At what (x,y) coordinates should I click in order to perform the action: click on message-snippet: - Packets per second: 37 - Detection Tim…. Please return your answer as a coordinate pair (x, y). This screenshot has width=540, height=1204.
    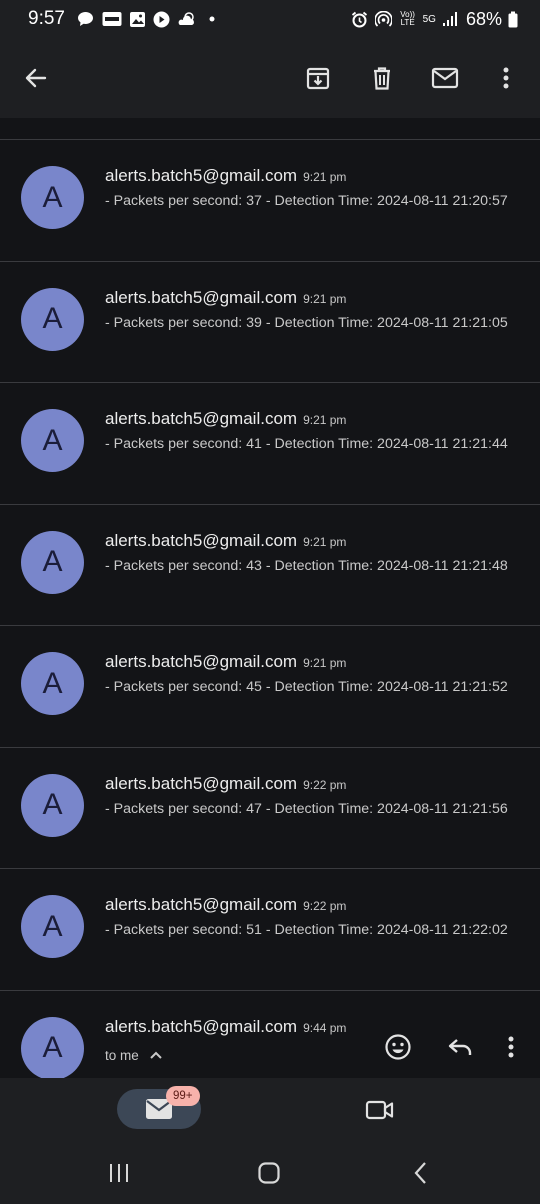
    Looking at the image, I should click on (306, 201).